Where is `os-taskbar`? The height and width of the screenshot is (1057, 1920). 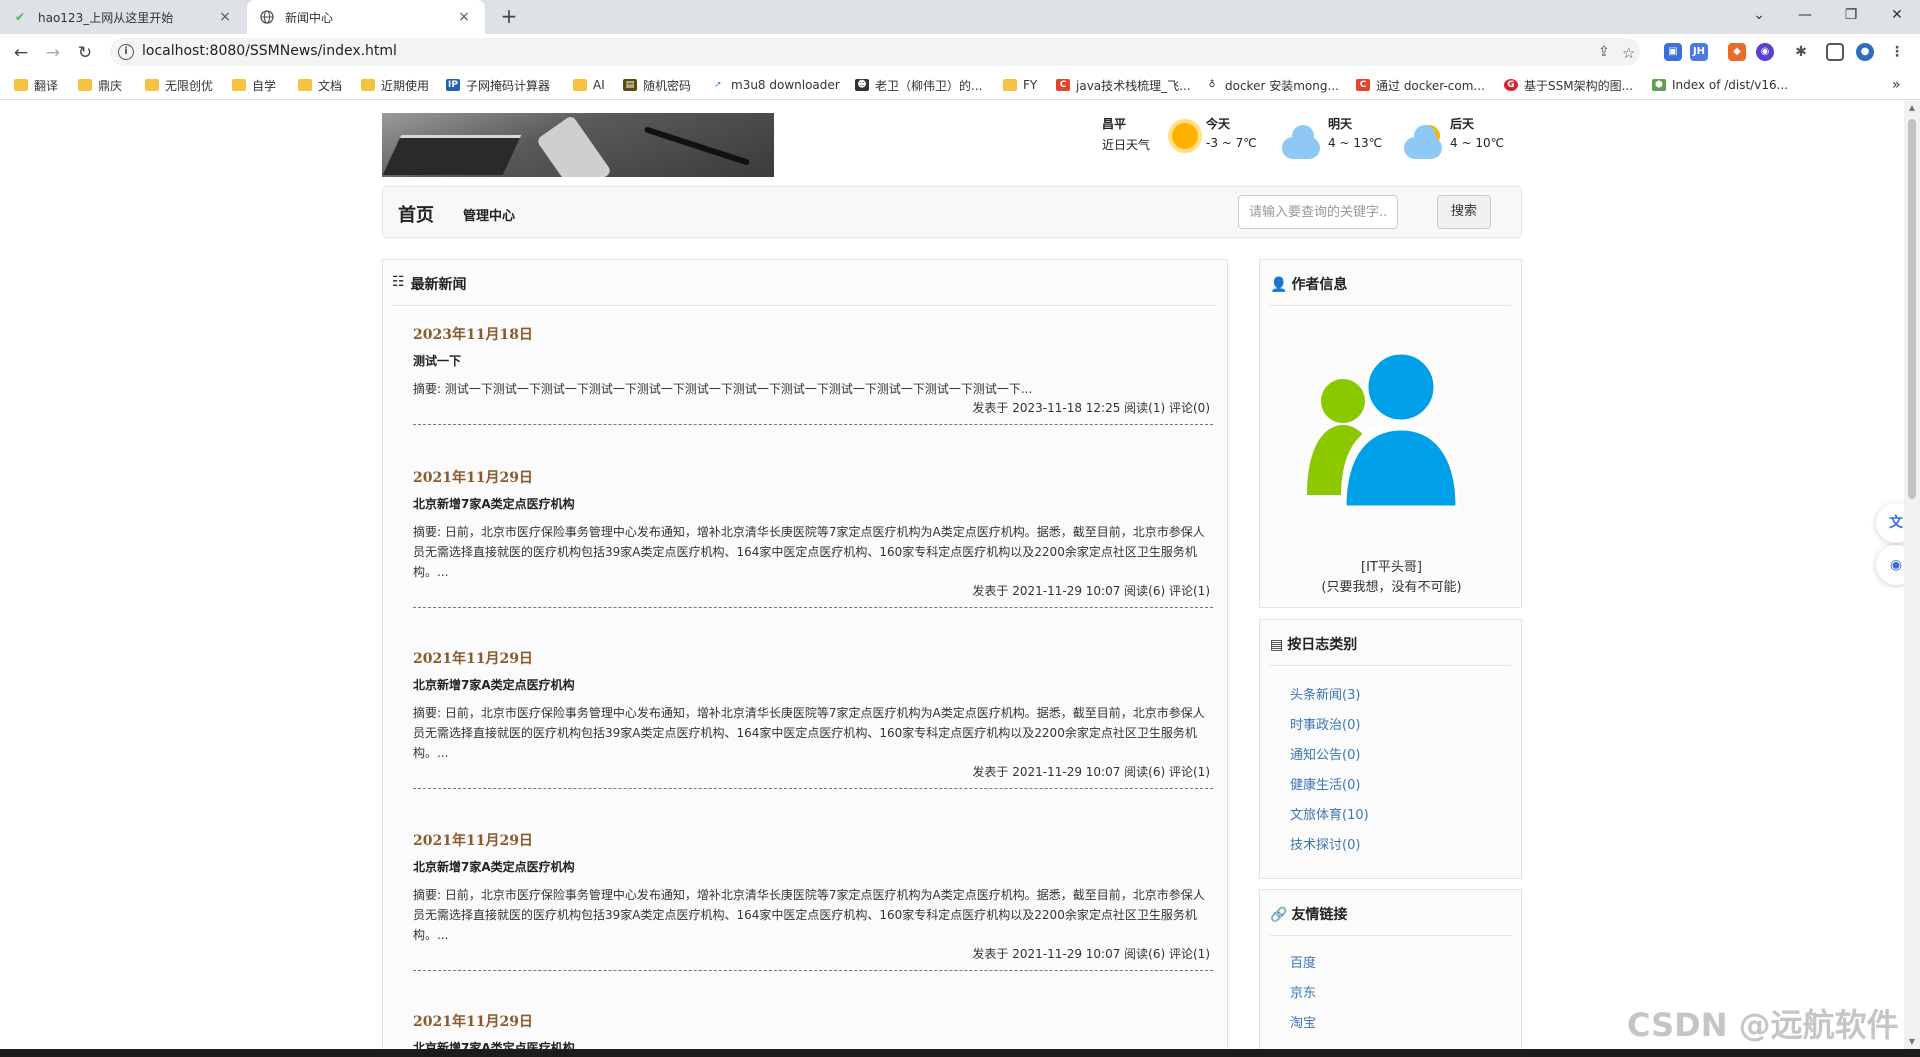 os-taskbar is located at coordinates (960, 1053).